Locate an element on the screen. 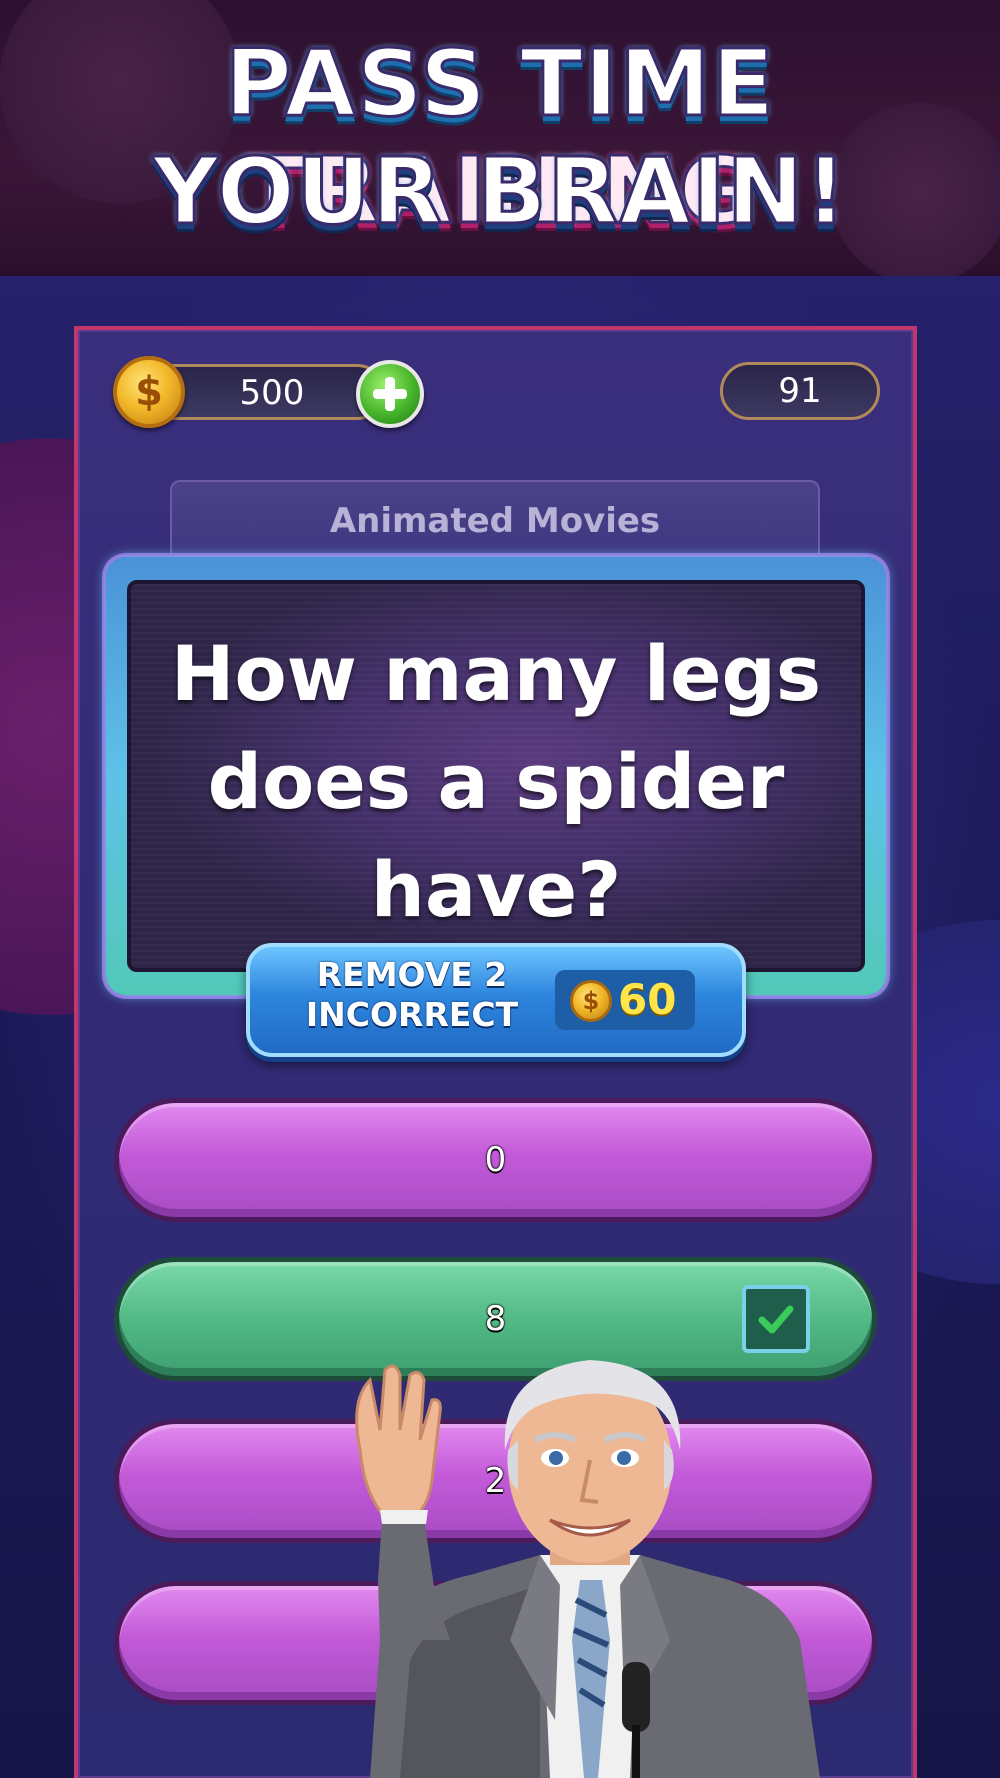 This screenshot has width=1000, height=1778. answer-label: 0 is located at coordinates (495, 1160).